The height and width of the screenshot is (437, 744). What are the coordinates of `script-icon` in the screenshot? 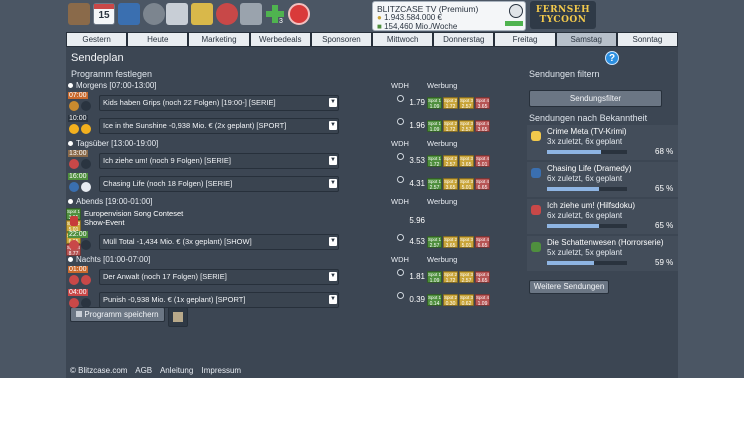 It's located at (177, 14).